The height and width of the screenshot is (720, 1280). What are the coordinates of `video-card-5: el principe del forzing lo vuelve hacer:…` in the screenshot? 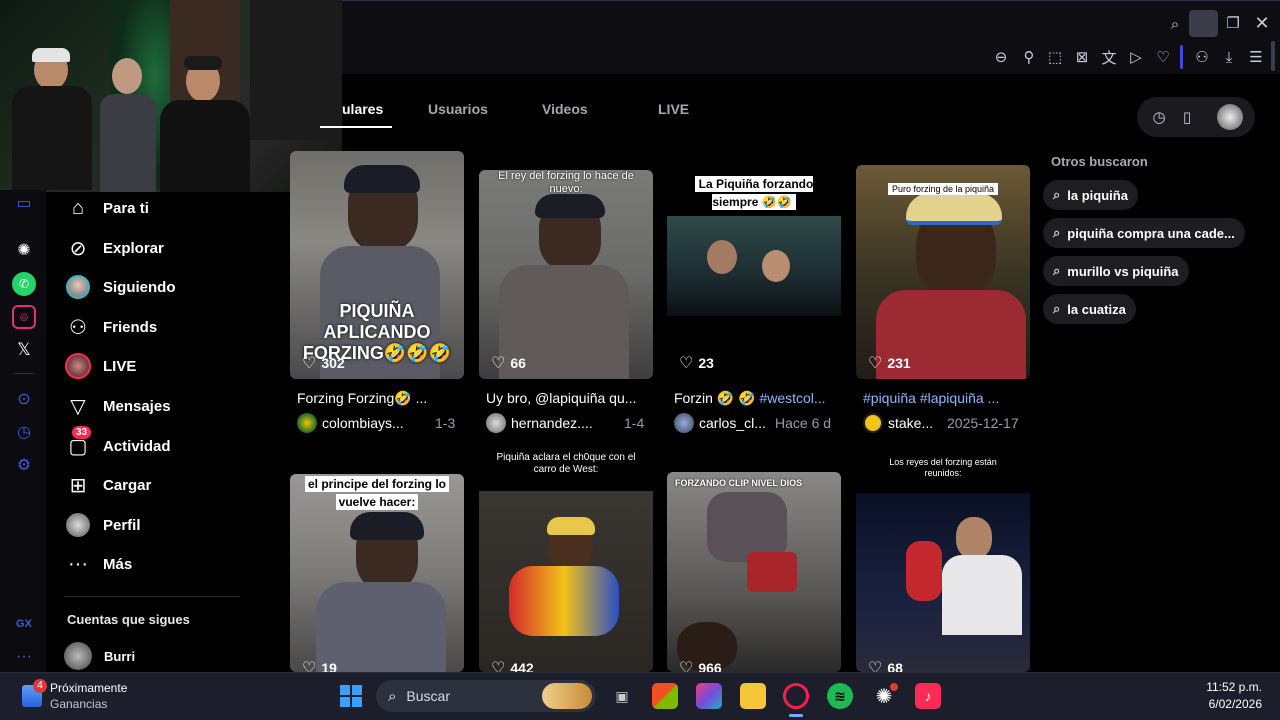 It's located at (377, 573).